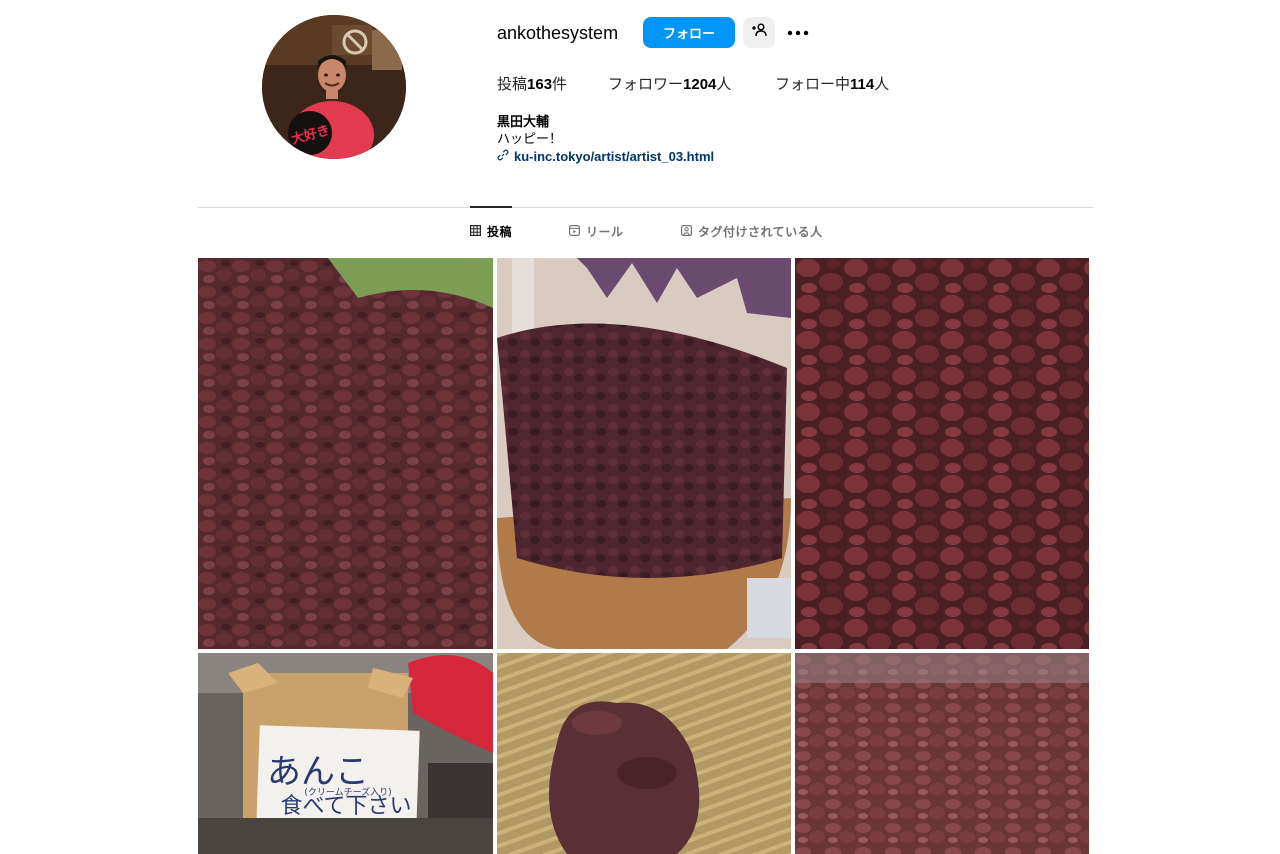 The image size is (1280, 854). I want to click on followers-stat: フォロワー1204人, so click(669, 85).